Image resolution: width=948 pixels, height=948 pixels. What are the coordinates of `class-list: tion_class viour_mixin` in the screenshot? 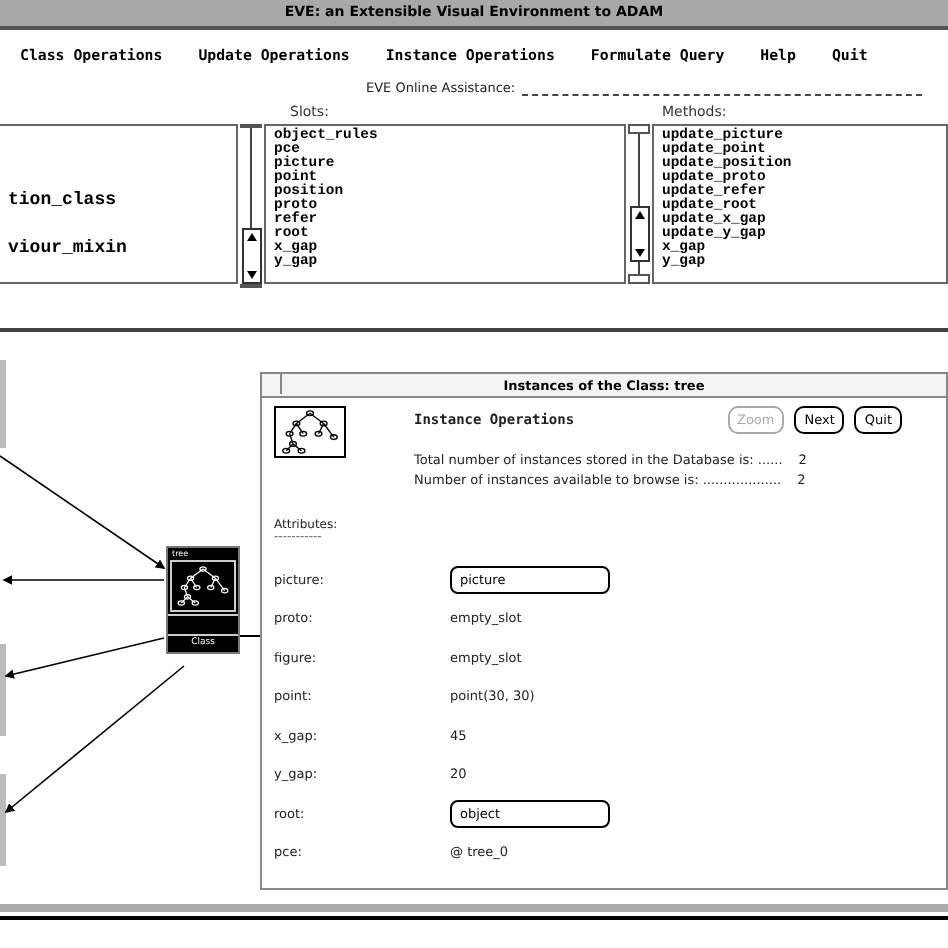 It's located at (119, 204).